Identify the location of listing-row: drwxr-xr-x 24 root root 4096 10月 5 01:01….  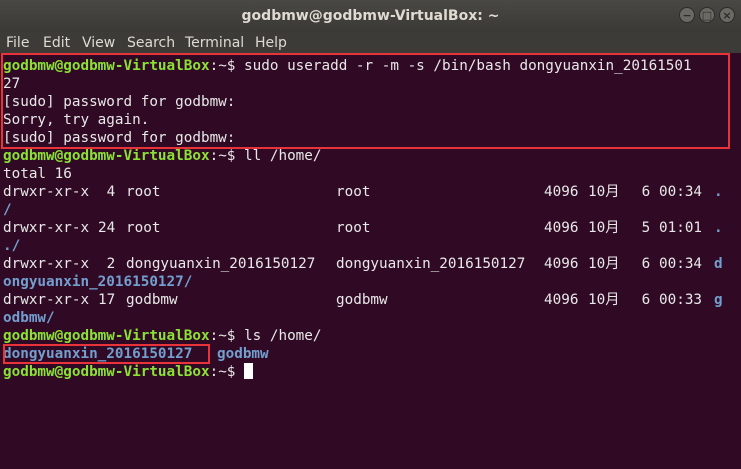
(370, 228).